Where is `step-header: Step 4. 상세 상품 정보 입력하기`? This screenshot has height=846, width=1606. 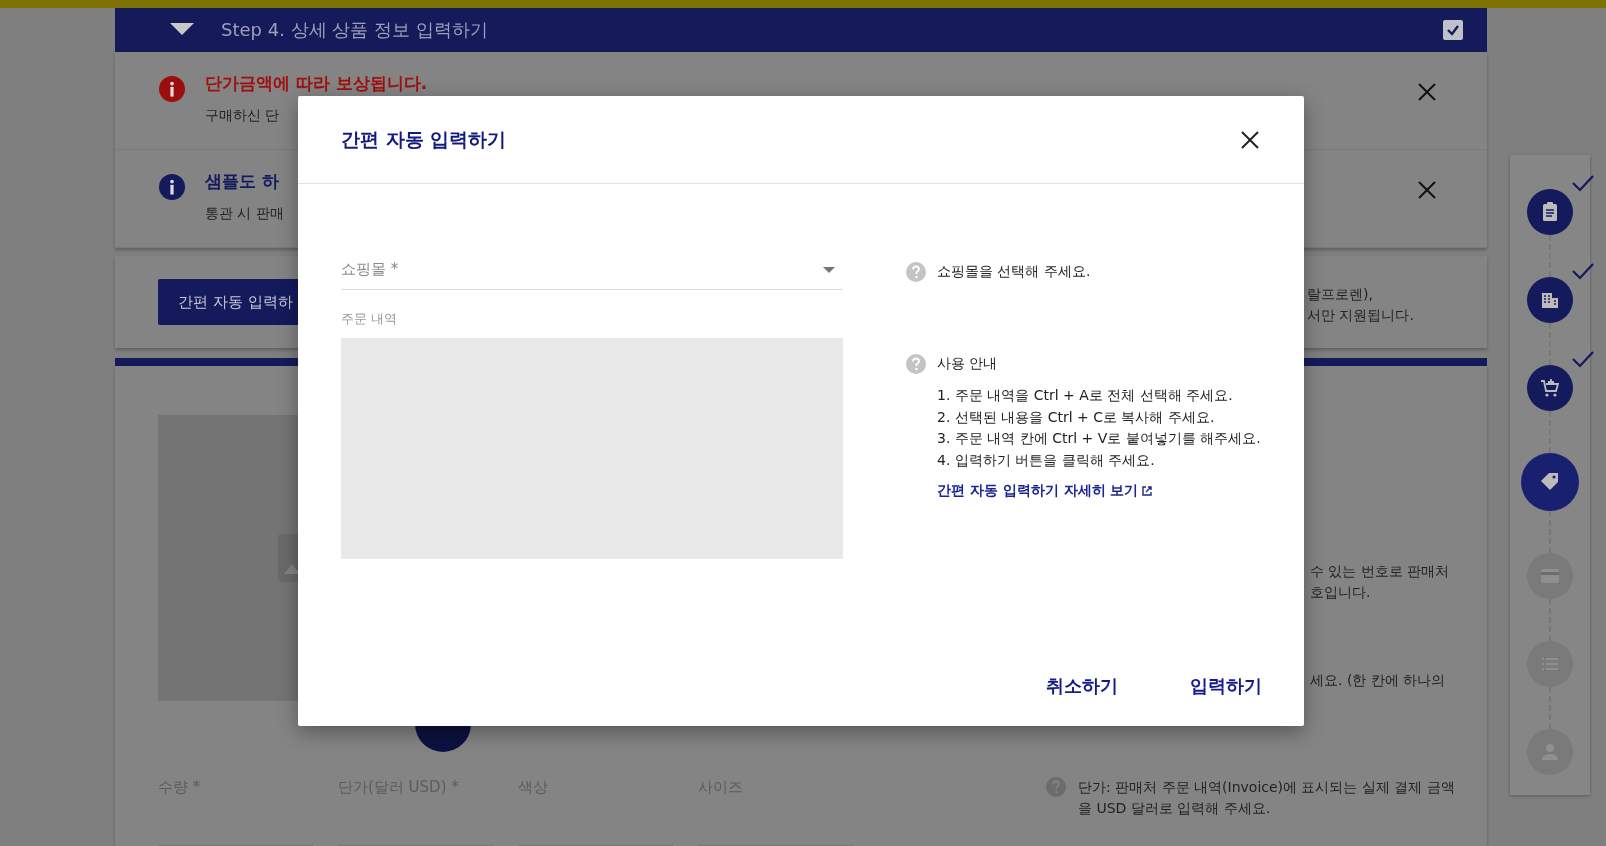 step-header: Step 4. 상세 상품 정보 입력하기 is located at coordinates (801, 30).